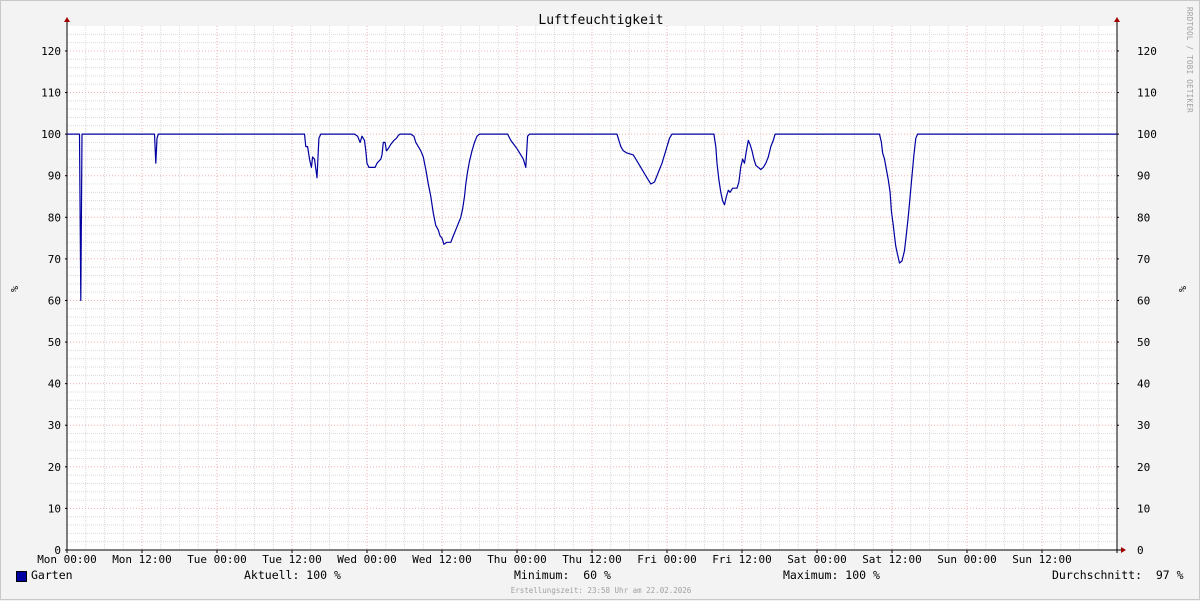 This screenshot has height=601, width=1200. What do you see at coordinates (1143, 384) in the screenshot?
I see `y-tick-label-right: 40` at bounding box center [1143, 384].